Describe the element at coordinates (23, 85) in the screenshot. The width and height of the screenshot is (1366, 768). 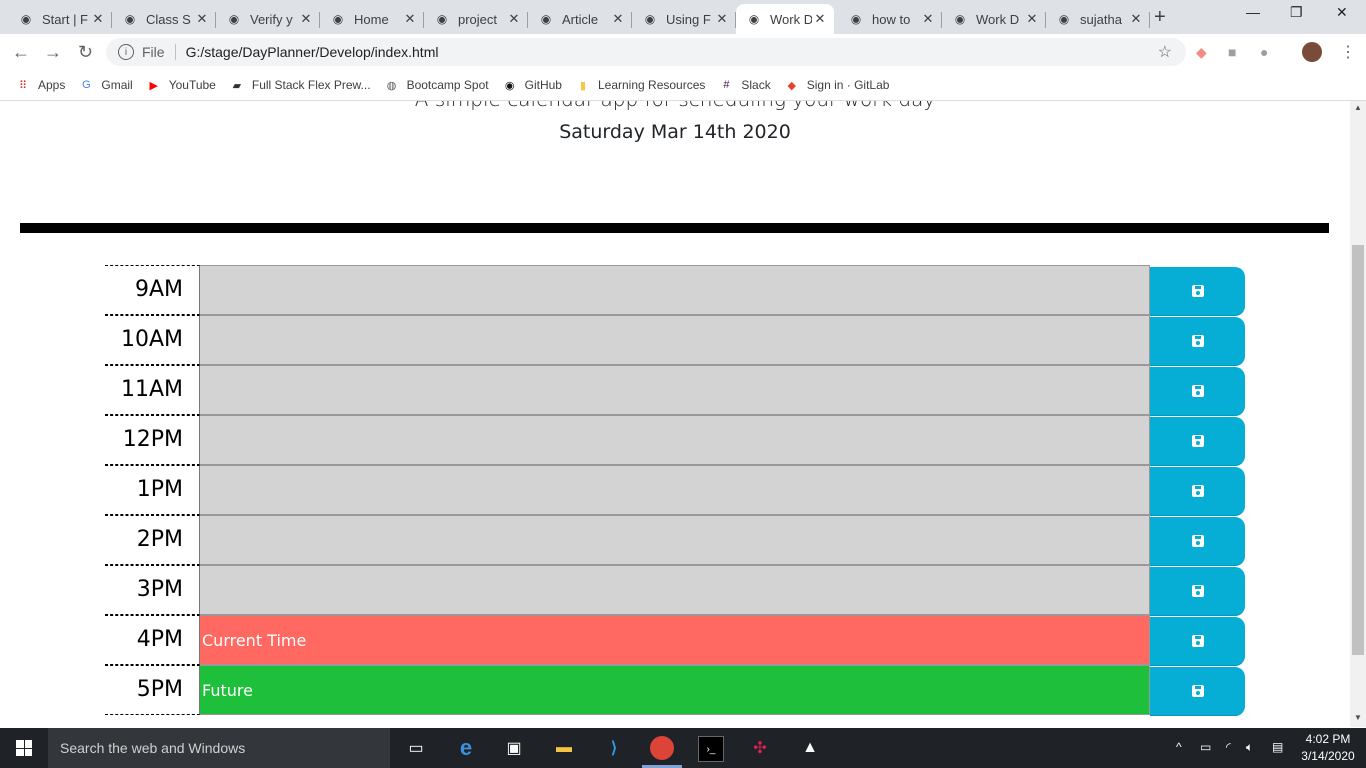
I see `apps-grid-icon: ⠿` at that location.